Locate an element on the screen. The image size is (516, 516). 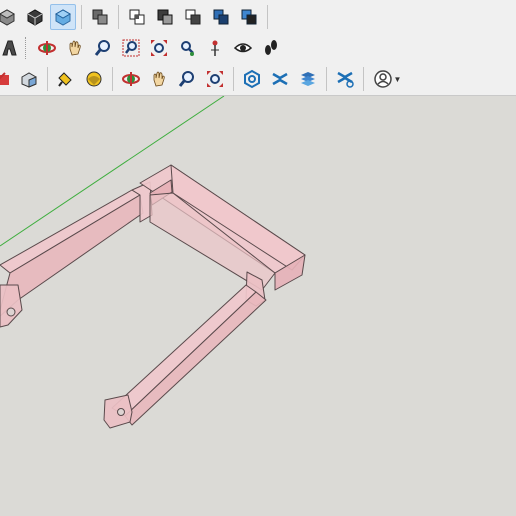
chevron-down-icon: ▼ is located at coordinates (397, 79).